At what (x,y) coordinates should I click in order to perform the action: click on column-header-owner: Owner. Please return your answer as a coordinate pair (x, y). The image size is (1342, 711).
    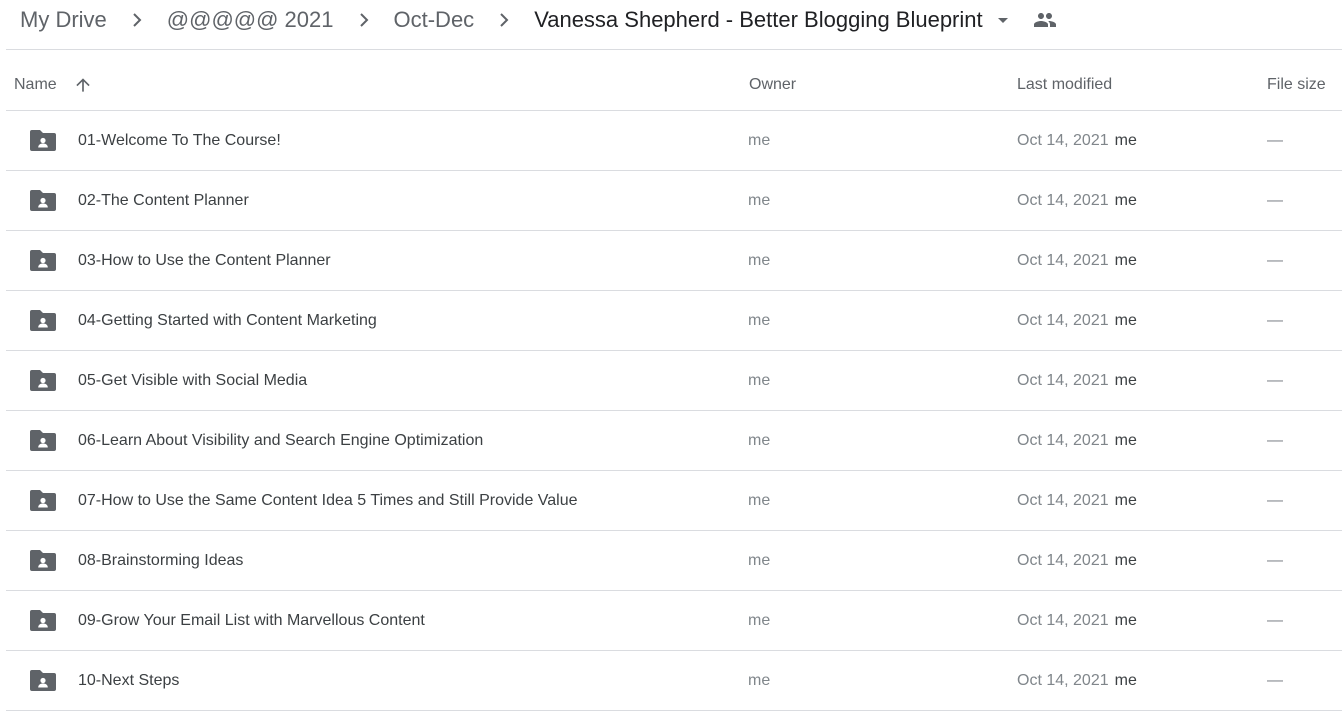
    Looking at the image, I should click on (772, 85).